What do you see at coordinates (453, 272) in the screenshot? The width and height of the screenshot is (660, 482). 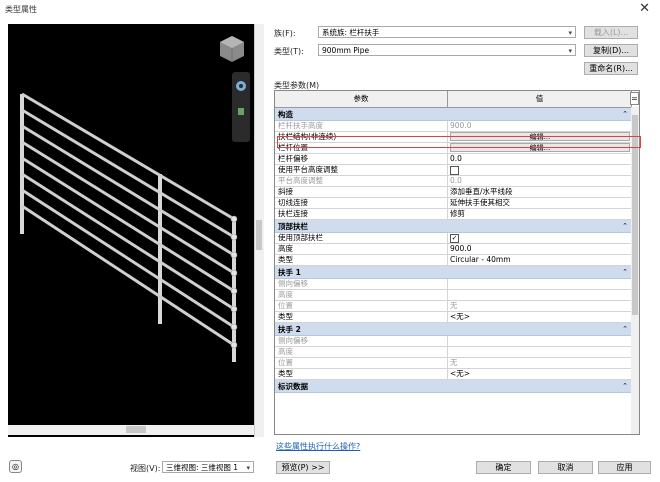 I see `group-header: 扶手 1 ⌃` at bounding box center [453, 272].